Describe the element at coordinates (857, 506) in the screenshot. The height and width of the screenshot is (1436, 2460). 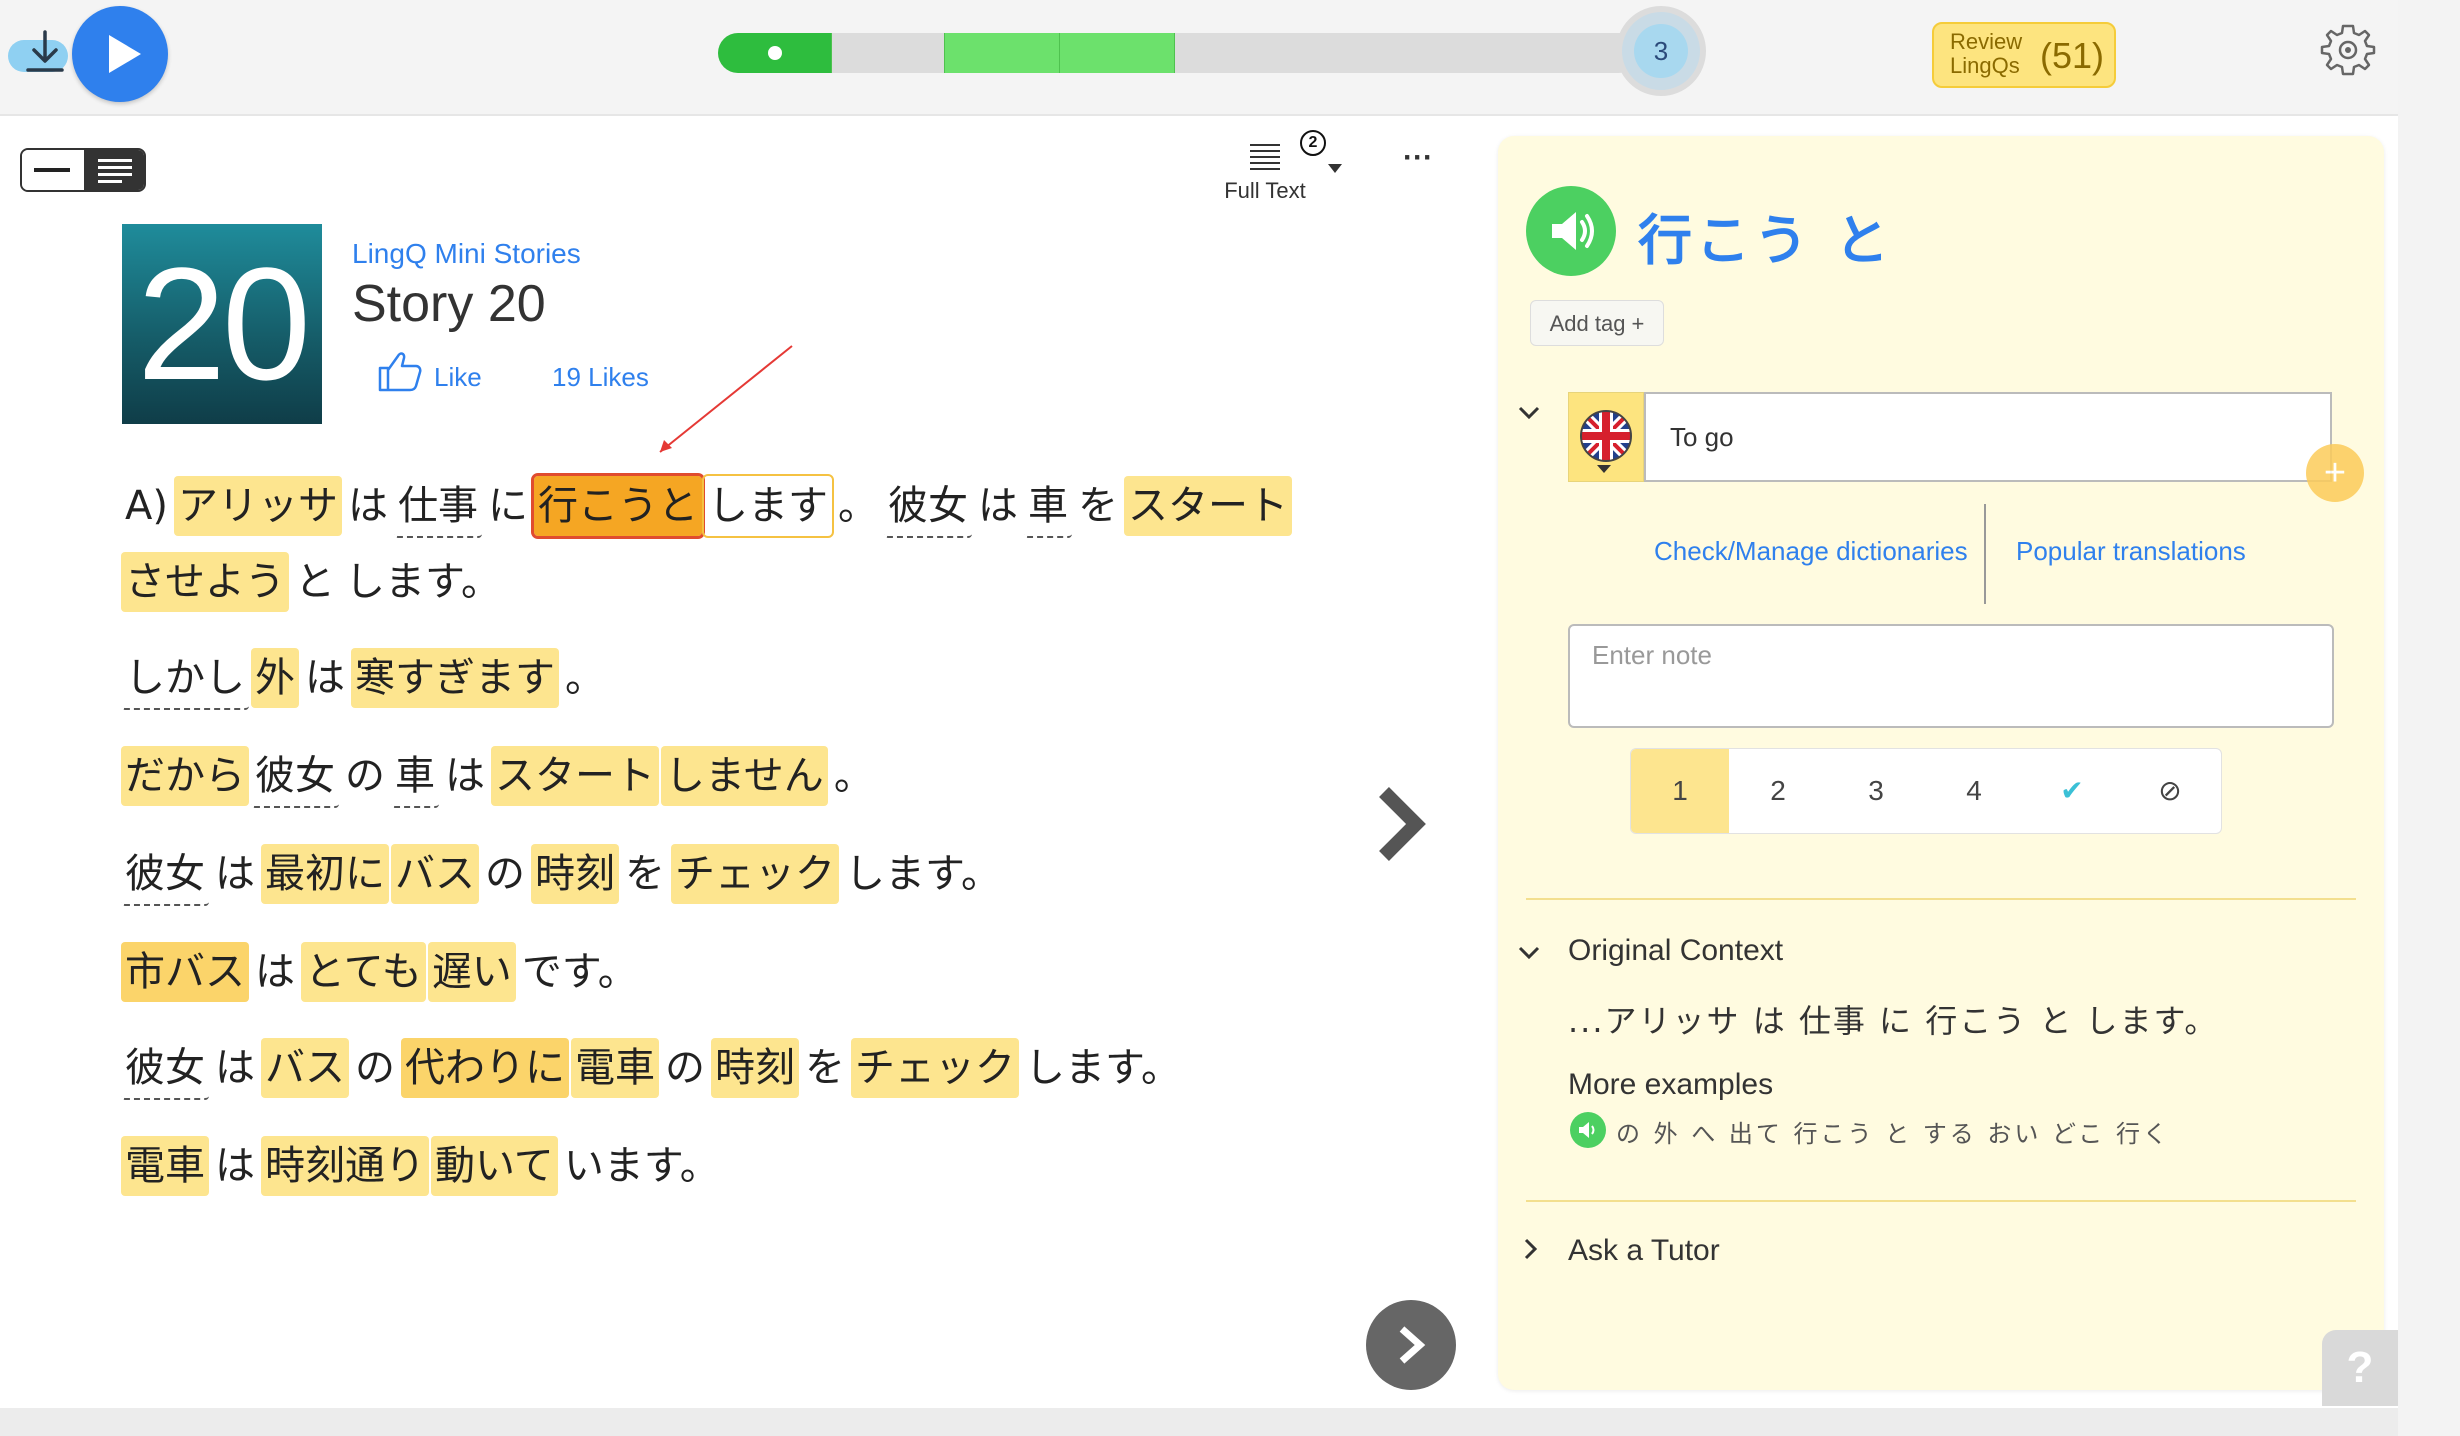
I see `text-word: 。` at that location.